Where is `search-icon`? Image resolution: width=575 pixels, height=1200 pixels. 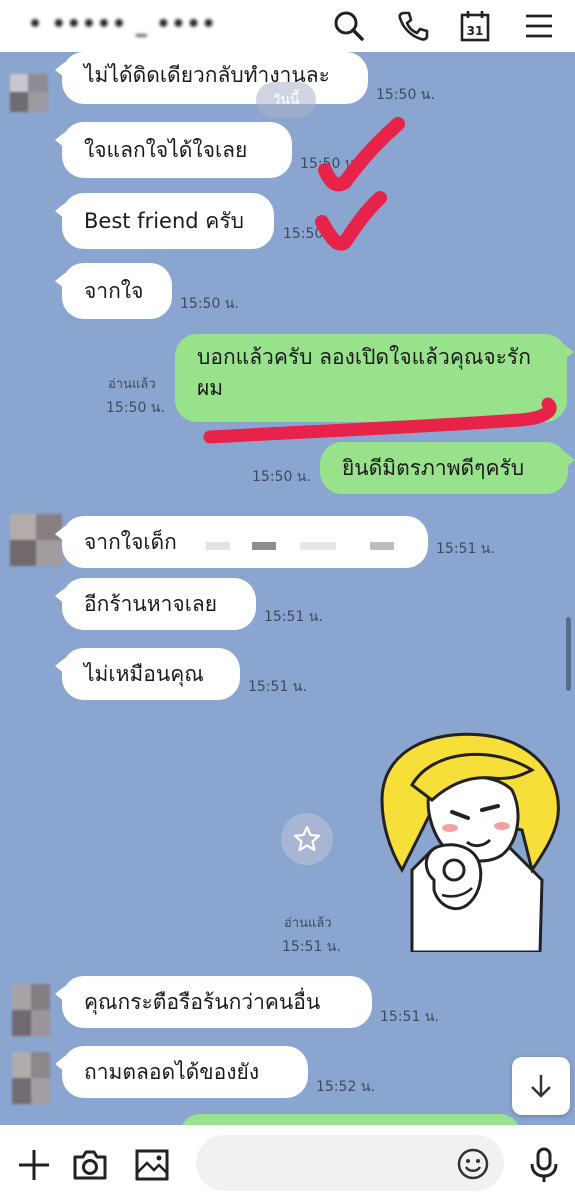 search-icon is located at coordinates (349, 26).